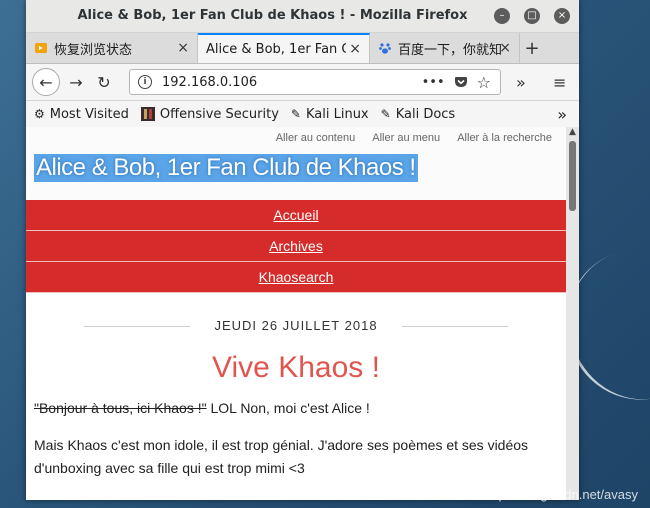 The width and height of the screenshot is (650, 508). What do you see at coordinates (89, 114) in the screenshot?
I see `bookmark-label: Most Visited` at bounding box center [89, 114].